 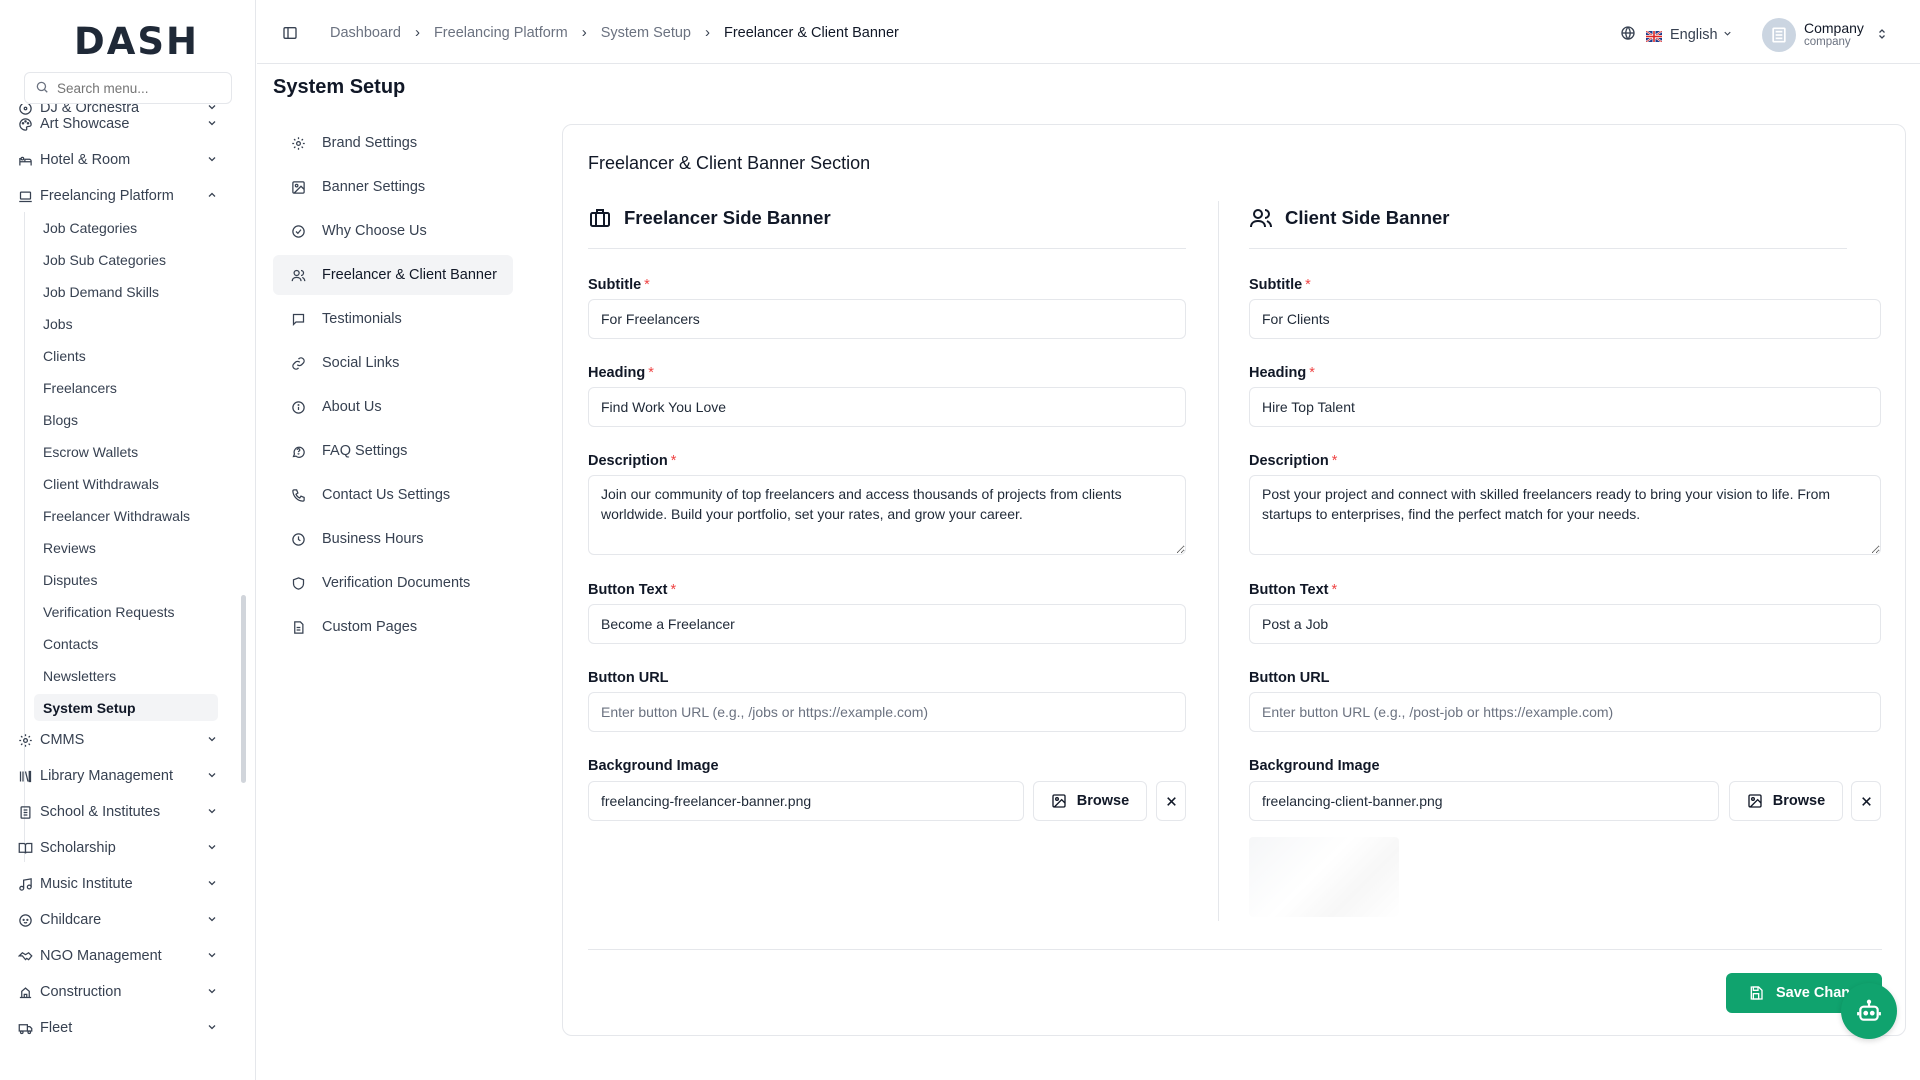 I want to click on settings-nav-why-choose-us: Why Choose Us, so click(x=393, y=231).